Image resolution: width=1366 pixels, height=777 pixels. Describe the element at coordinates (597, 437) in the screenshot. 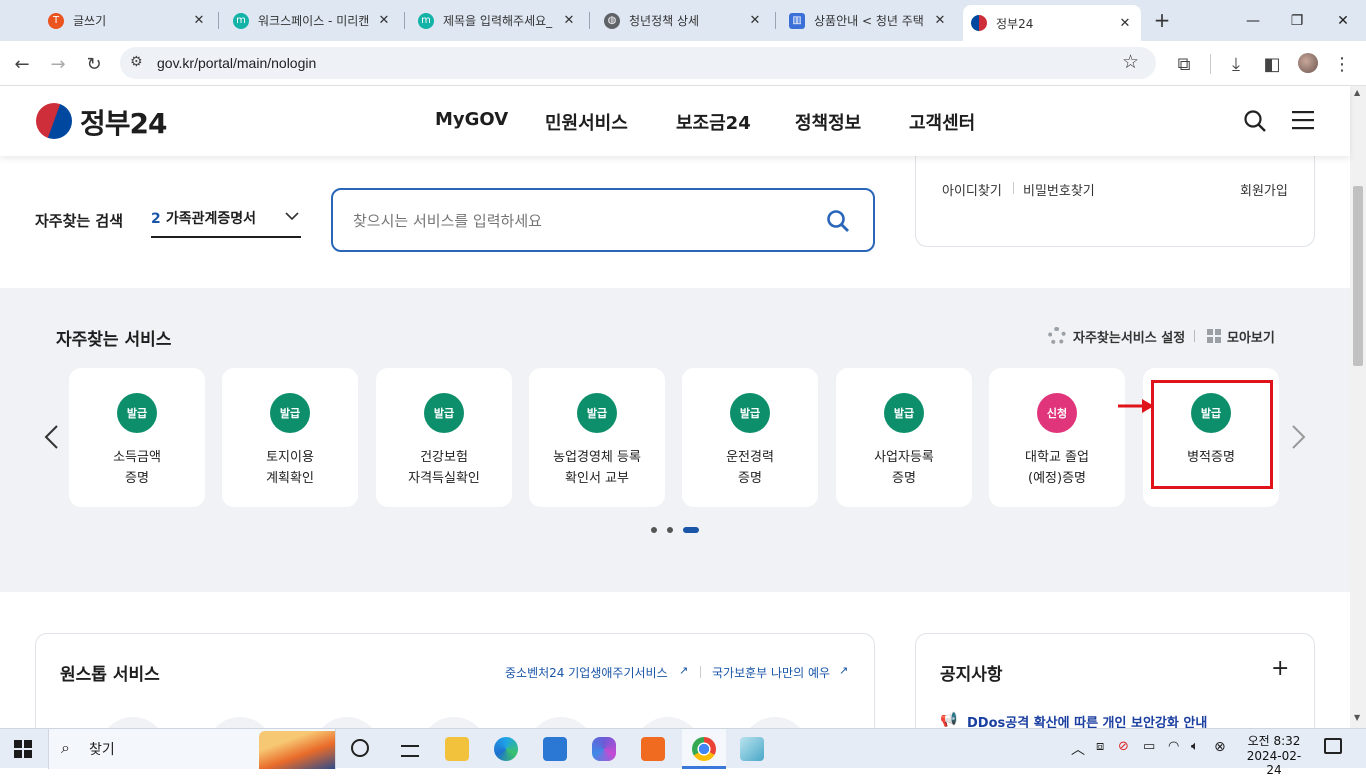

I see `service-card: 발급 농업경영체 등록 확인서 교부` at that location.